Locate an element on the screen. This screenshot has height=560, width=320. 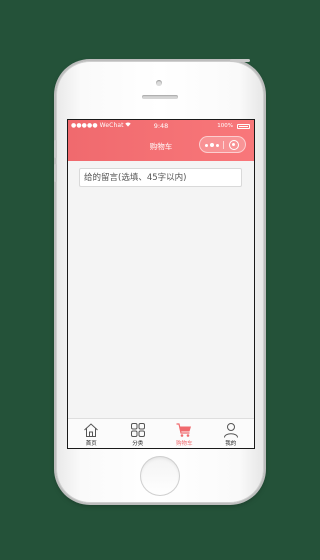
tab-category: 分类 is located at coordinates (138, 433).